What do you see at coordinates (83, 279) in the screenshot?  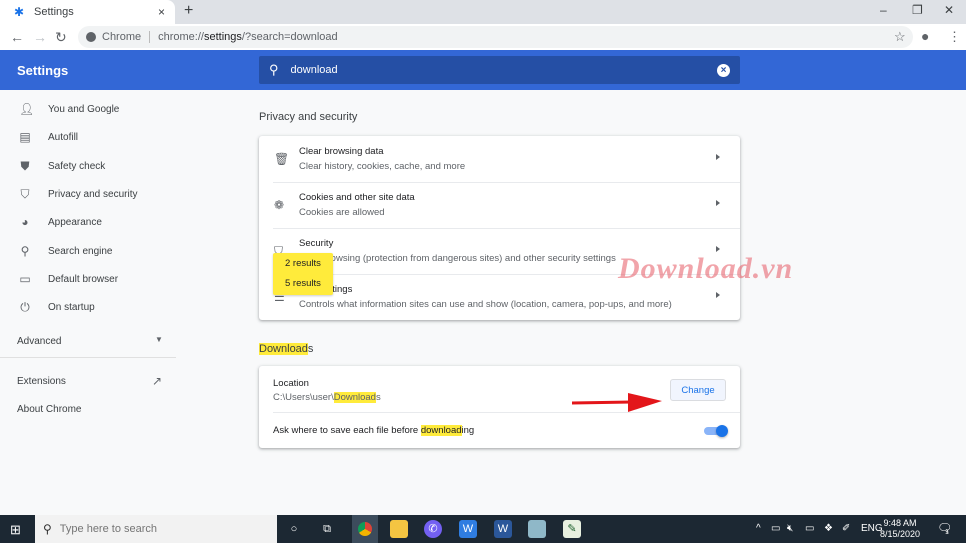 I see `sidebar-item-label: Default browser` at bounding box center [83, 279].